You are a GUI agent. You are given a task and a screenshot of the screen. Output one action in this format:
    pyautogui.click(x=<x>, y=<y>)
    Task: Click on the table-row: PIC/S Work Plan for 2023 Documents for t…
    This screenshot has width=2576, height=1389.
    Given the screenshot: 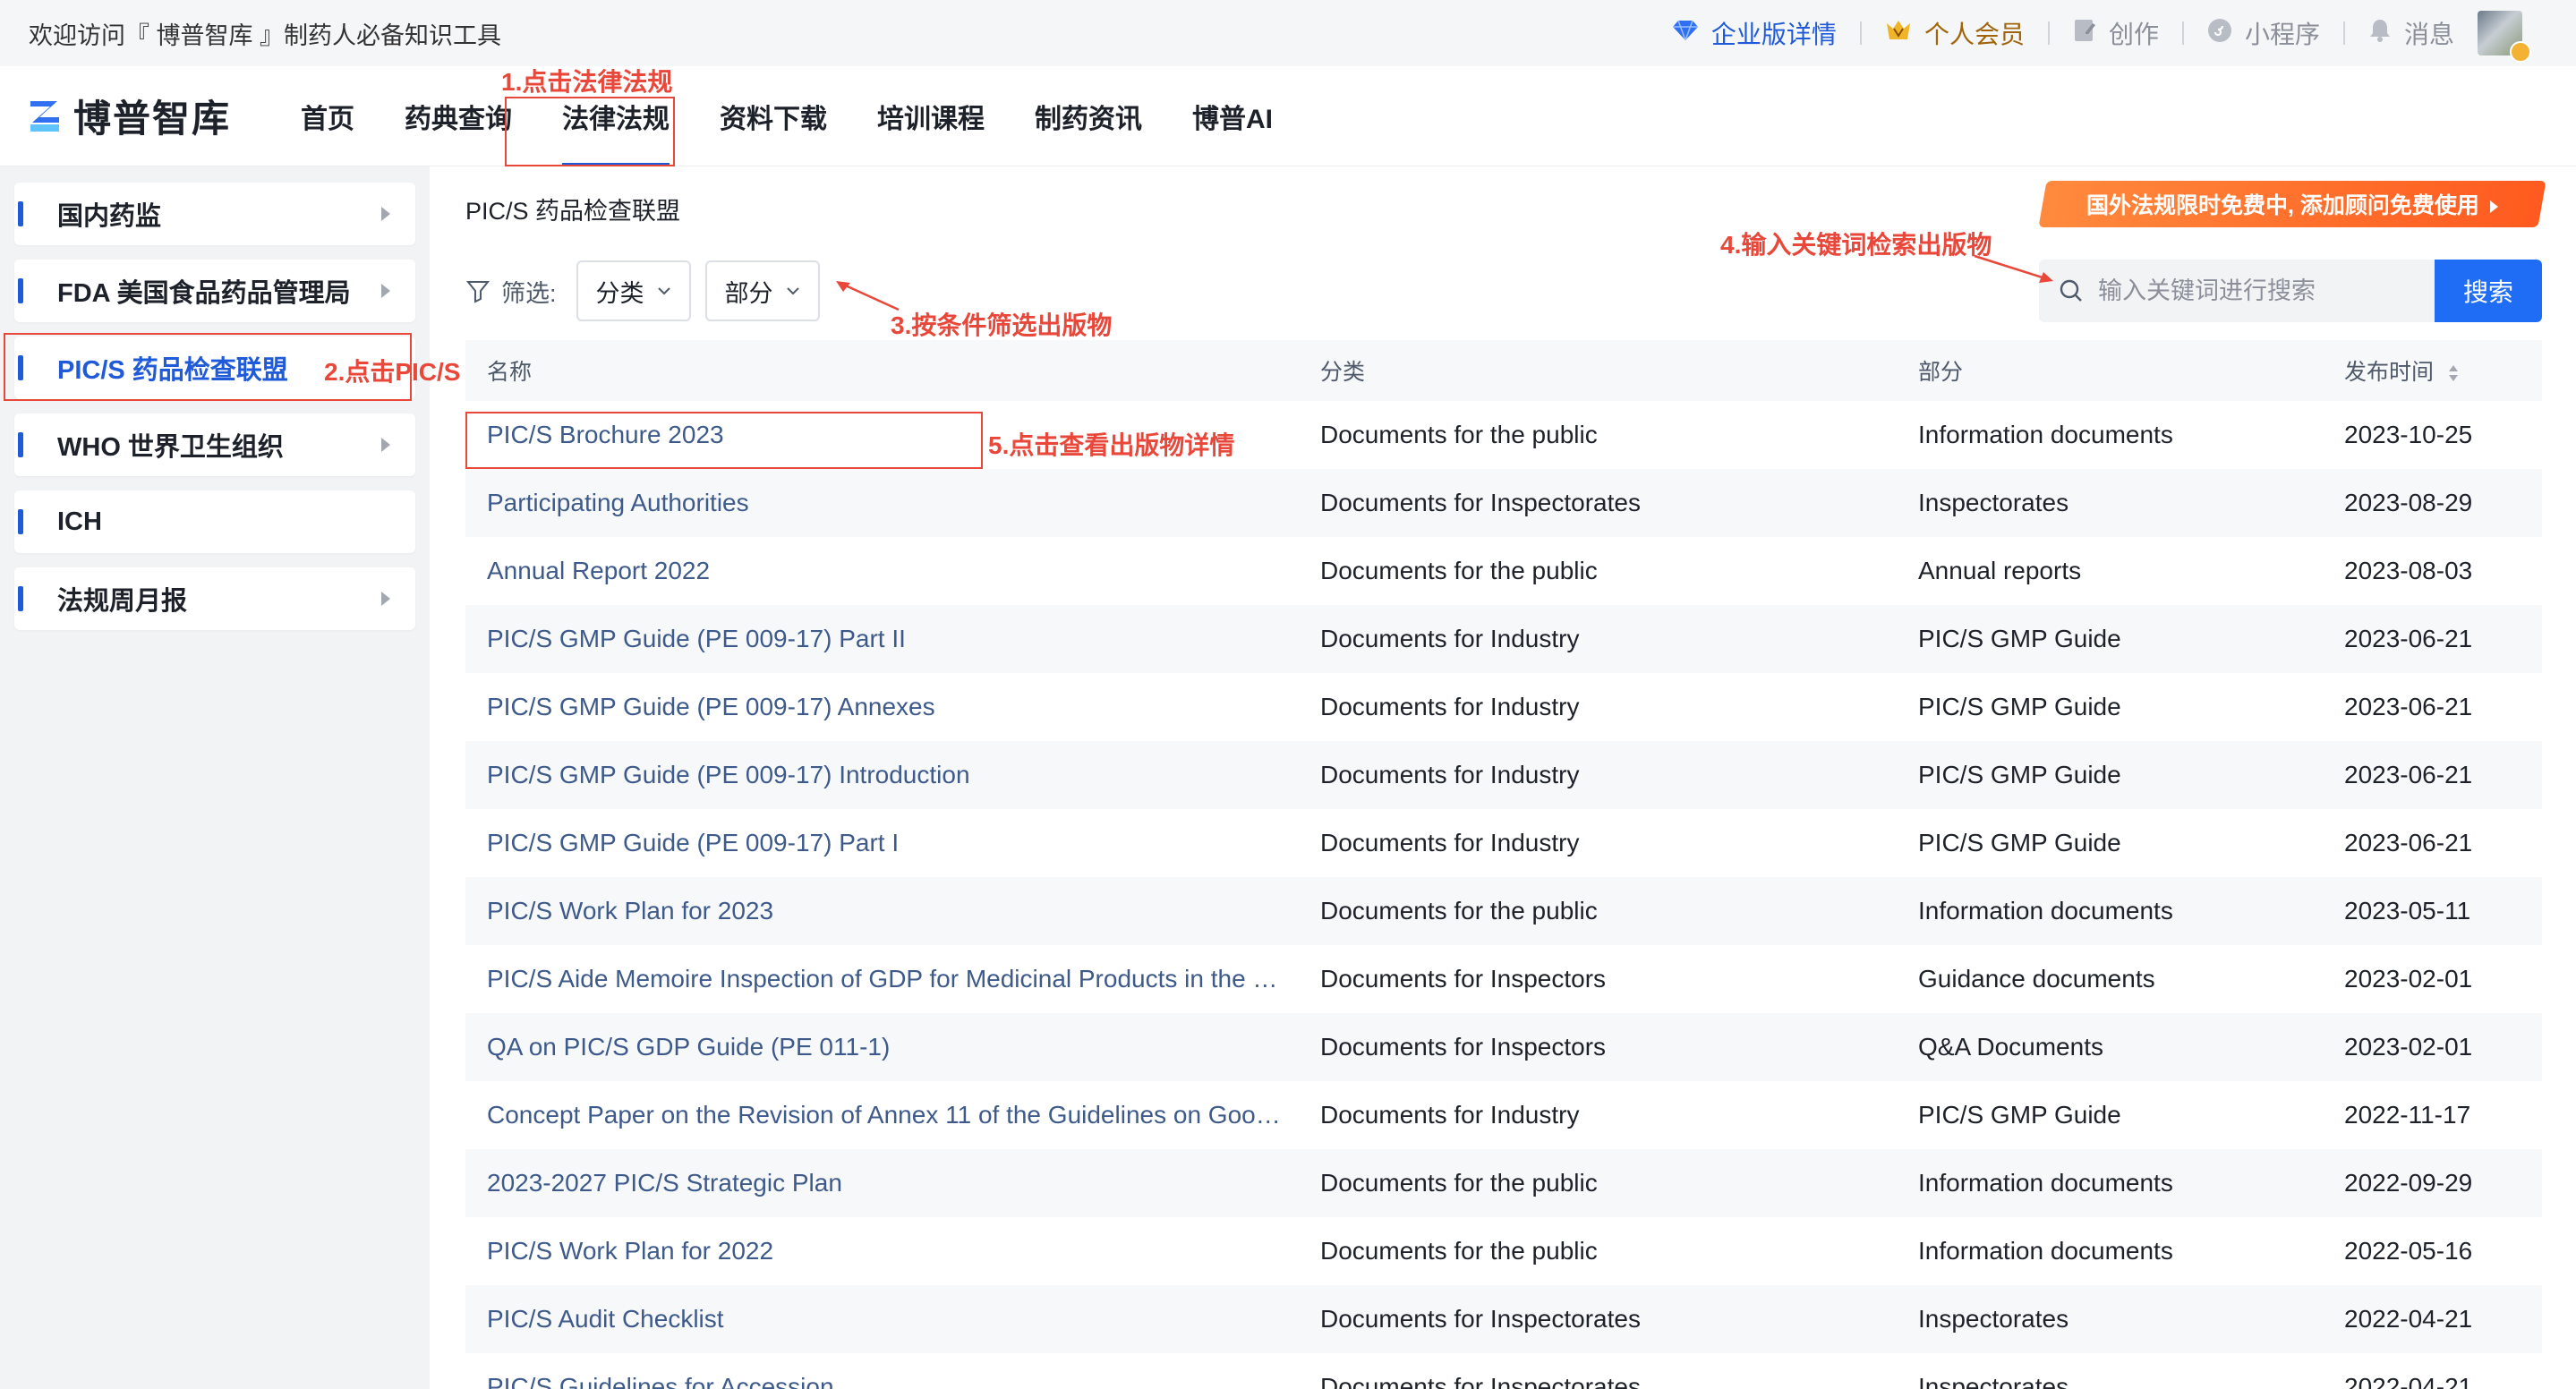 What is the action you would take?
    pyautogui.click(x=1503, y=911)
    